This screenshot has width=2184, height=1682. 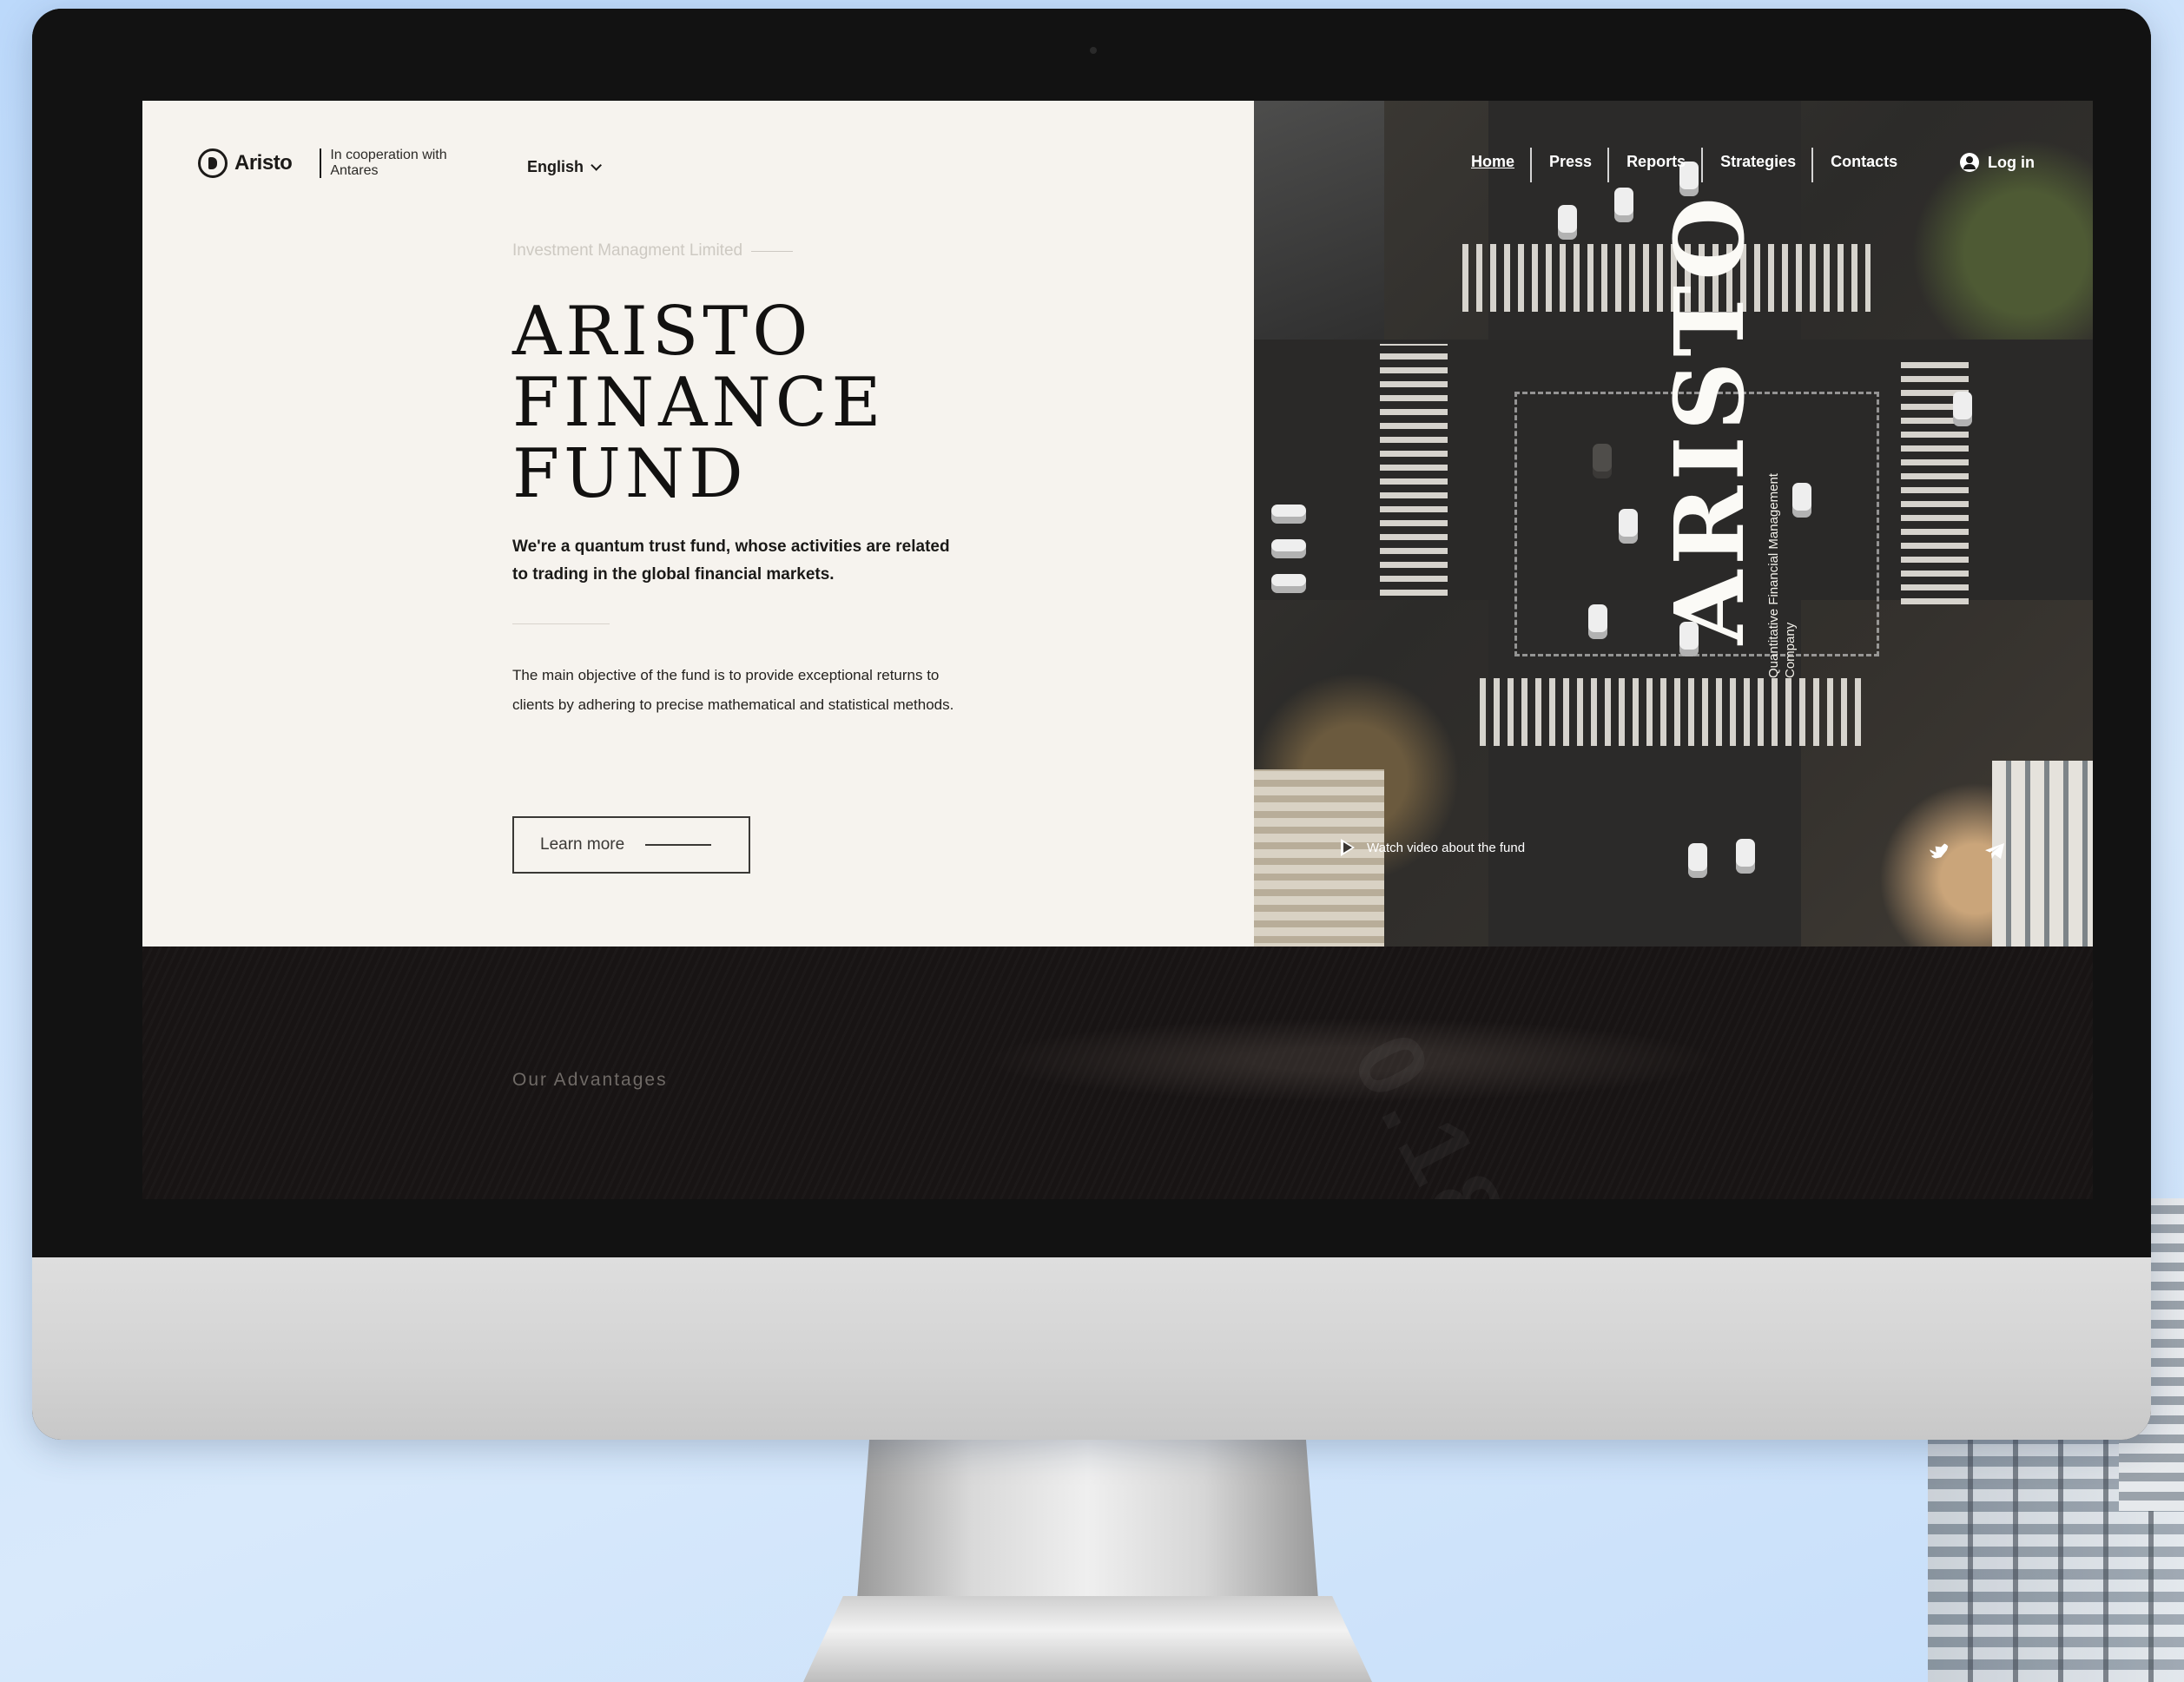 I want to click on building-top-left, so click(x=1319, y=222).